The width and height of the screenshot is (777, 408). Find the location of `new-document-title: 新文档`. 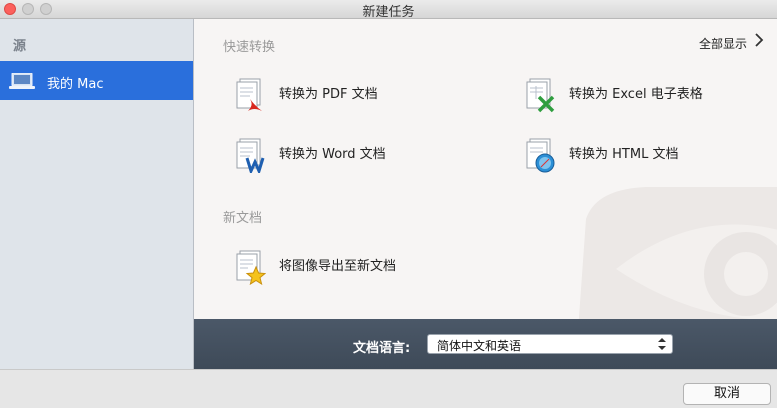

new-document-title: 新文档 is located at coordinates (243, 218).